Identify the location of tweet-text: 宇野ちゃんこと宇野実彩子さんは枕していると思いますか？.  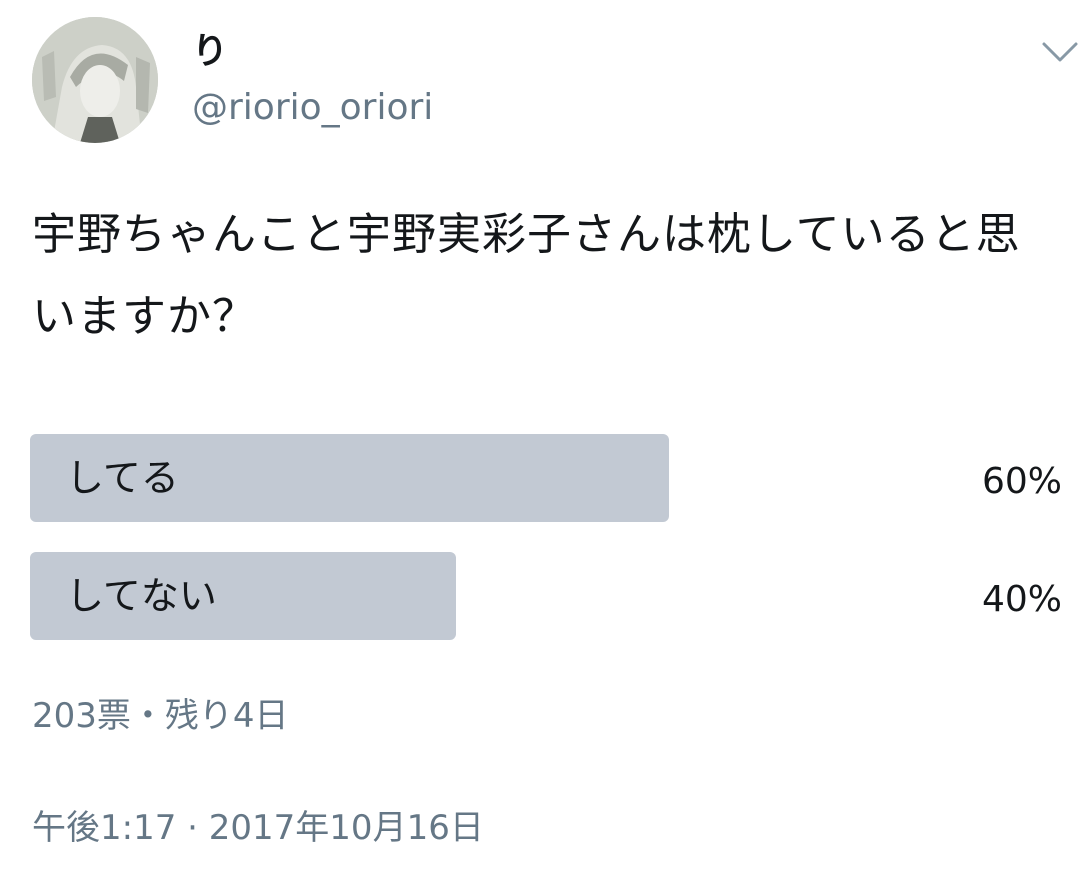
(526, 275).